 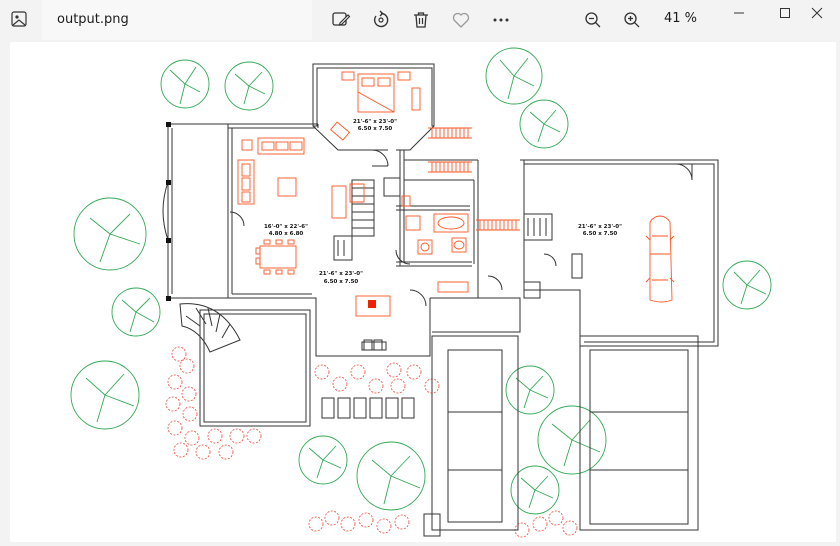 I want to click on minimize-icon, so click(x=739, y=13).